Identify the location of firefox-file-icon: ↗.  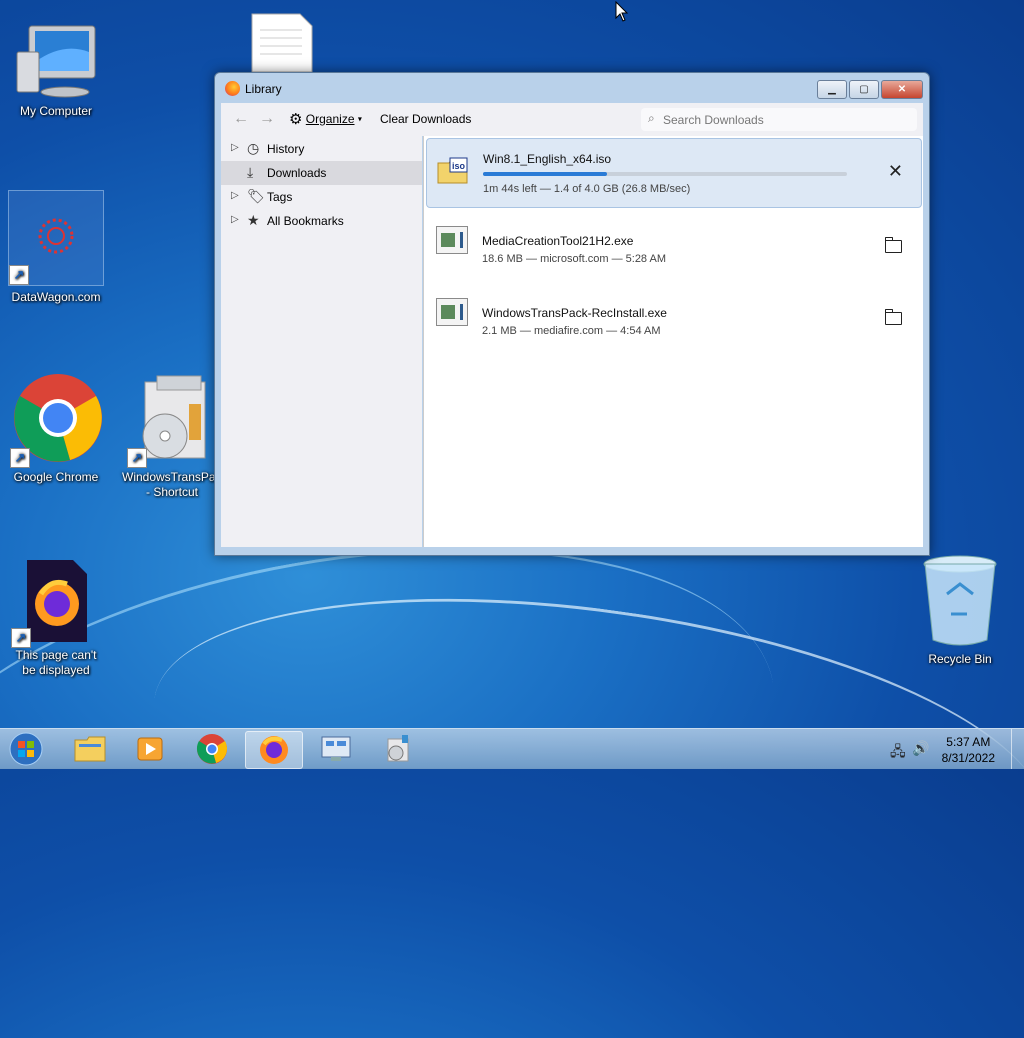
(51, 603).